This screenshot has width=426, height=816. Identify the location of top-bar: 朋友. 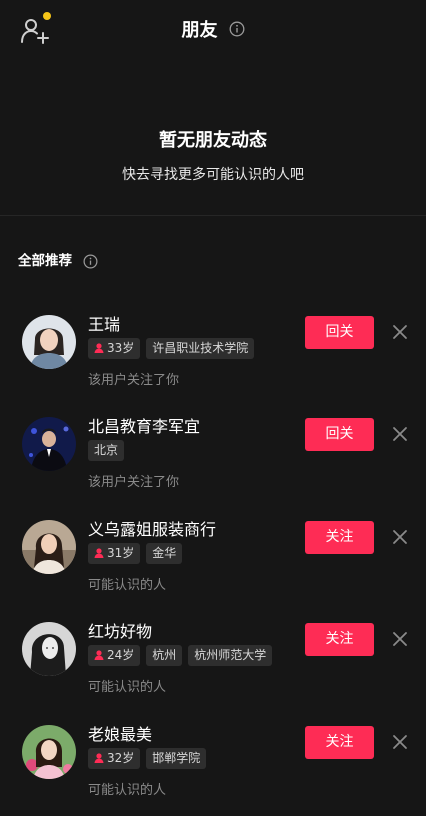
(213, 30).